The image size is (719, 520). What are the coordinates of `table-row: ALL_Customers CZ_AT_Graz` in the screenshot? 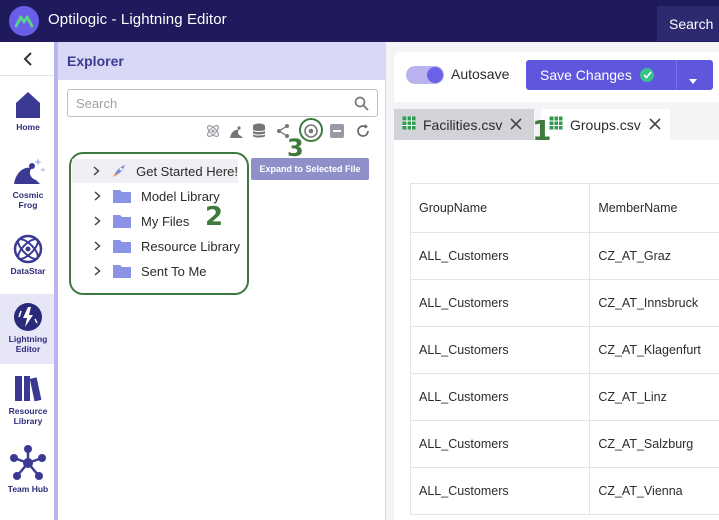 It's located at (564, 256).